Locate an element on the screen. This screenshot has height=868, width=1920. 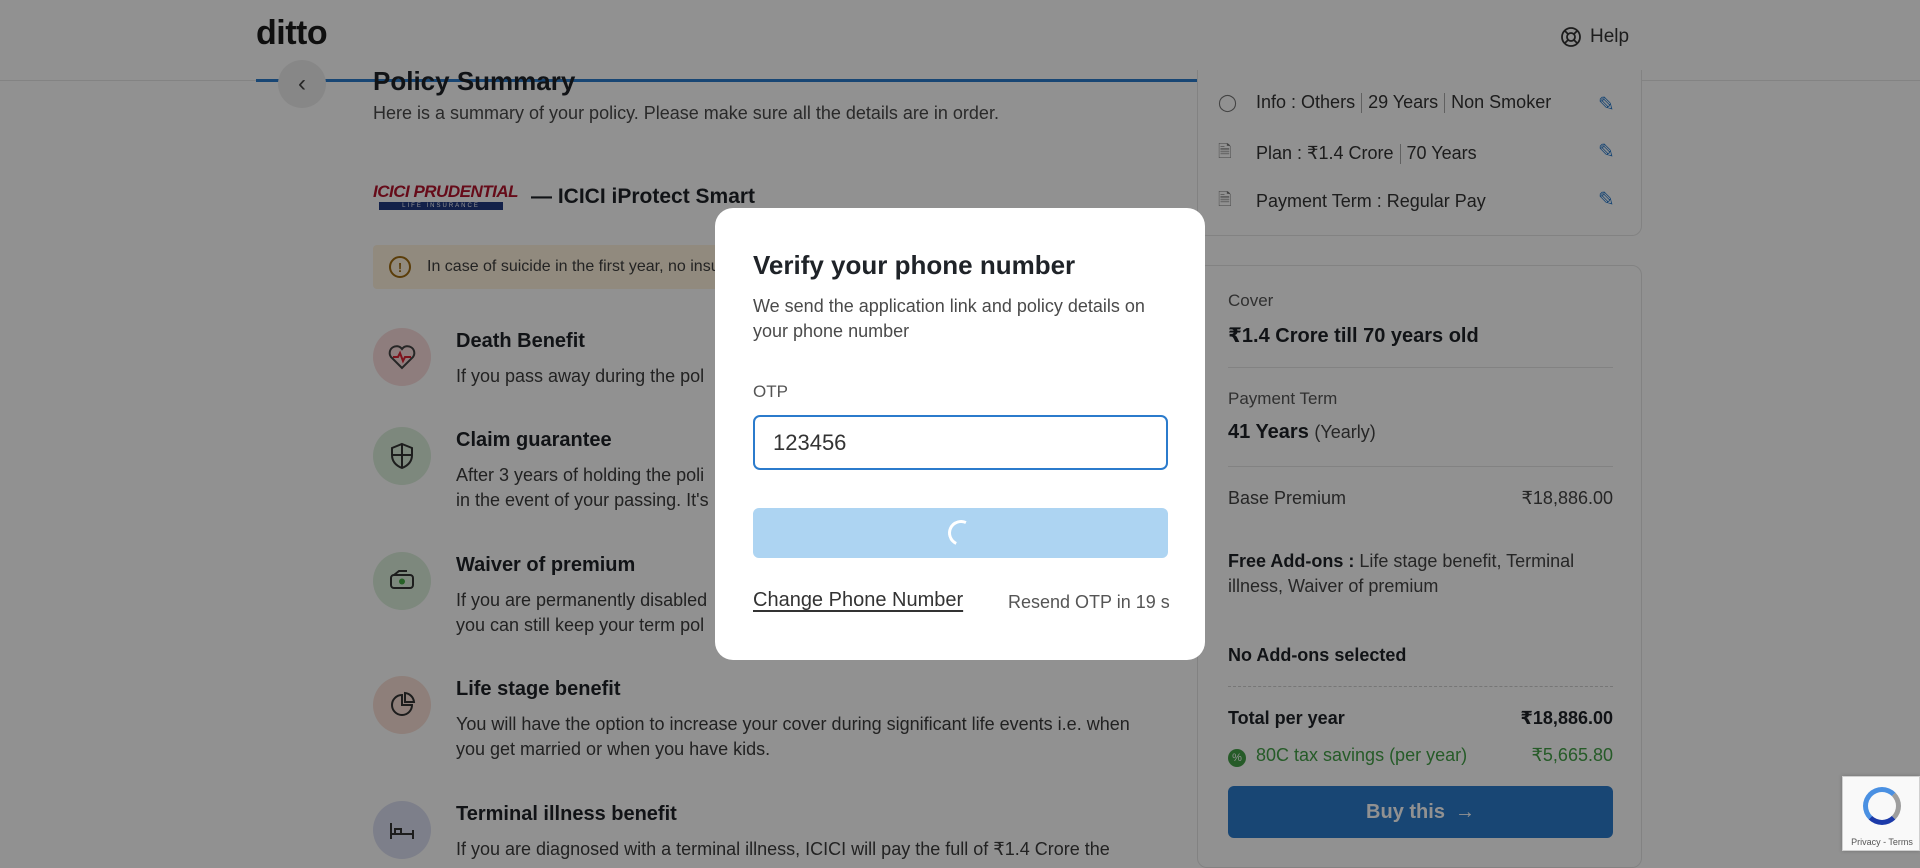
loading-spinner-icon is located at coordinates (960, 533).